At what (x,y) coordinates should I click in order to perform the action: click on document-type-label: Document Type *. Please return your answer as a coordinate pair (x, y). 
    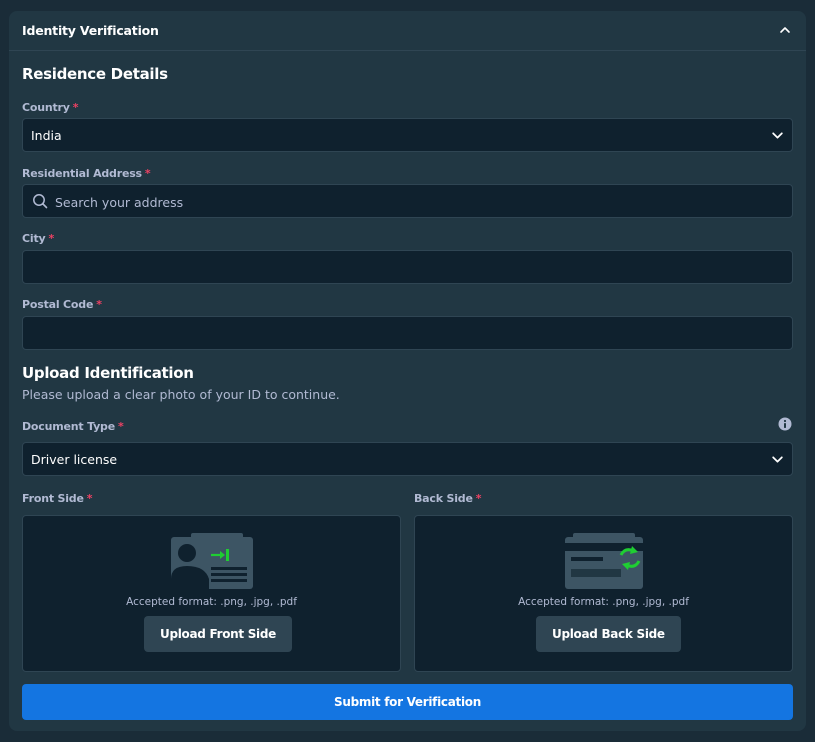
    Looking at the image, I should click on (73, 426).